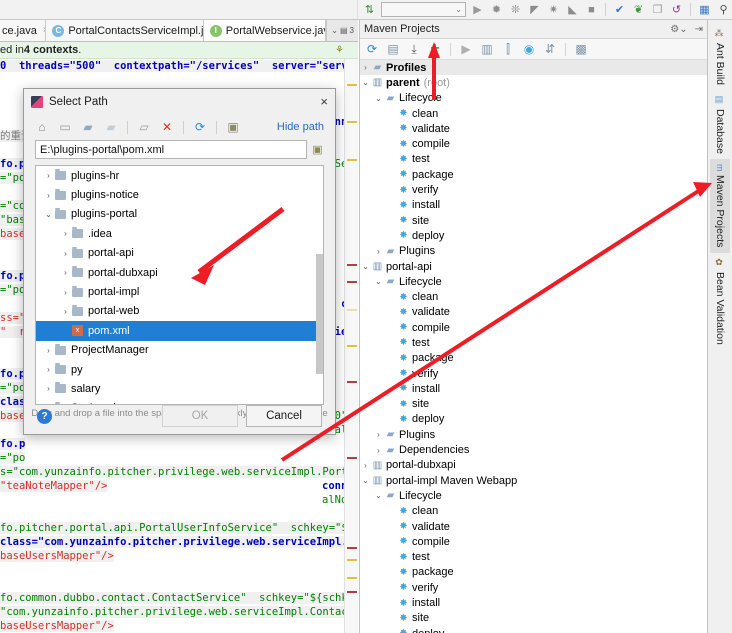  Describe the element at coordinates (435, 48) in the screenshot. I see `add-maven-project-icon: +` at that location.